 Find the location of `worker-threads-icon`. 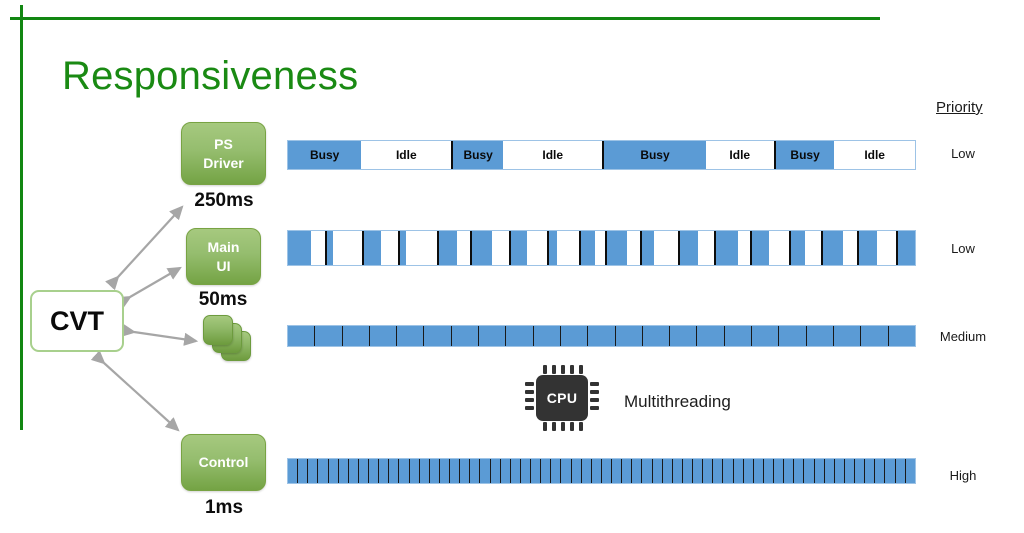

worker-threads-icon is located at coordinates (233, 340).